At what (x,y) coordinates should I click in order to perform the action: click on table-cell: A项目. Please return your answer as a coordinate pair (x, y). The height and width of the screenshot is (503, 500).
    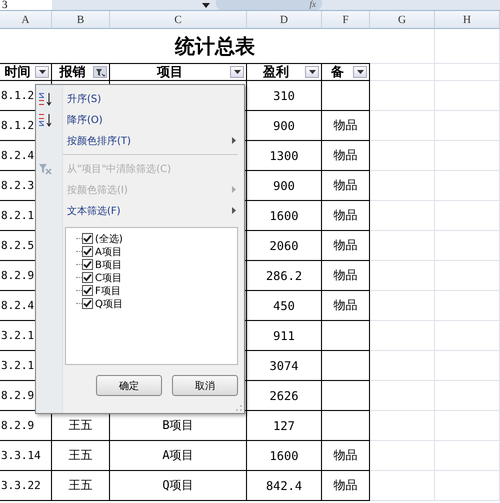
    Looking at the image, I should click on (178, 456).